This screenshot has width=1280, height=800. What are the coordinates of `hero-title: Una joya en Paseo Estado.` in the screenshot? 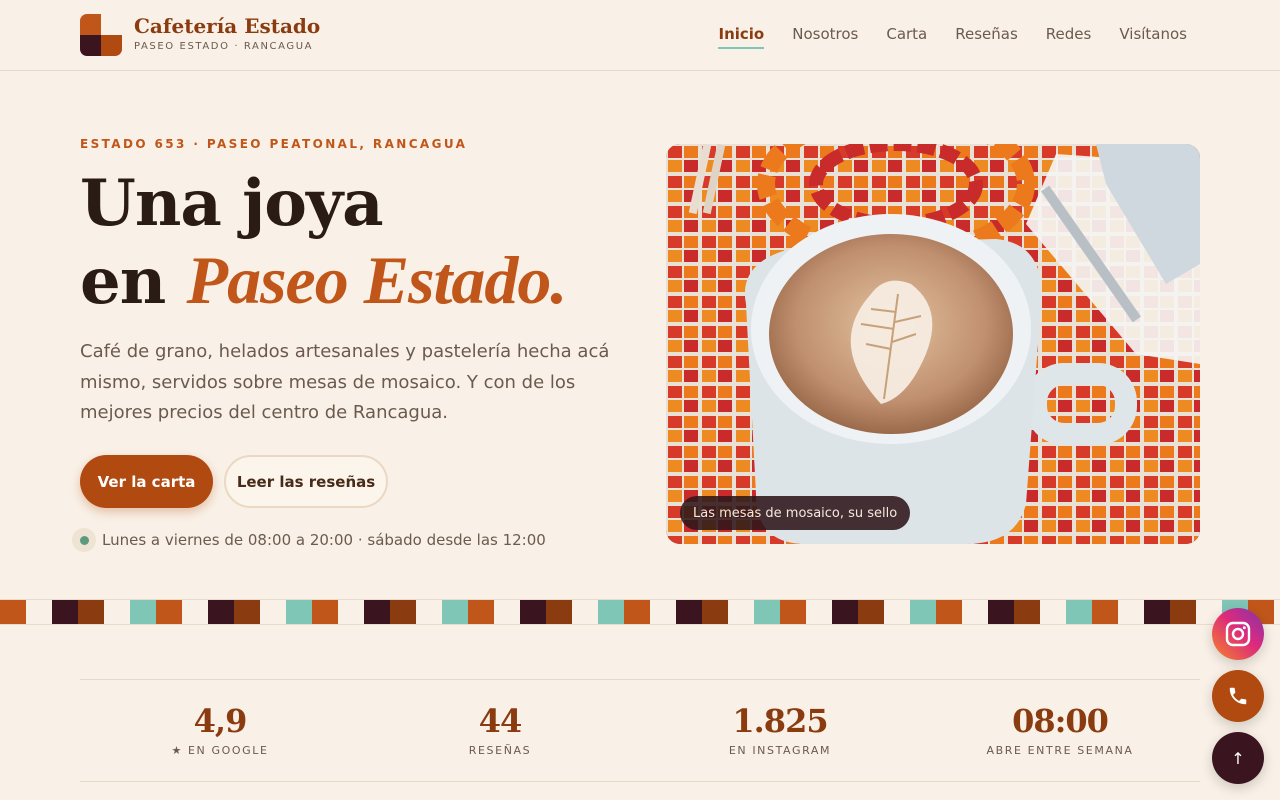 It's located at (324, 243).